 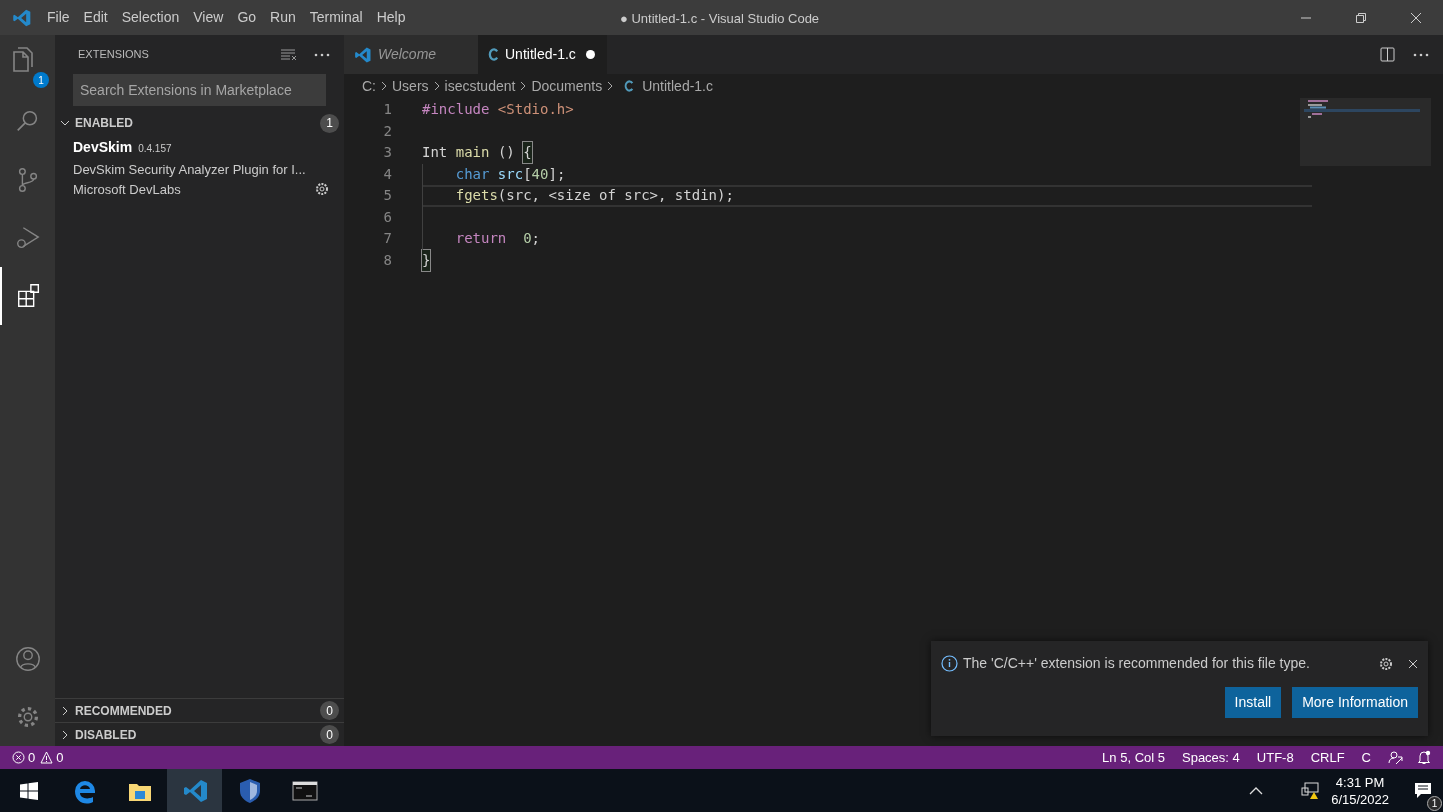 What do you see at coordinates (1136, 663) in the screenshot?
I see `notification-message: The 'C/C++' extension is recommended for this file type.` at bounding box center [1136, 663].